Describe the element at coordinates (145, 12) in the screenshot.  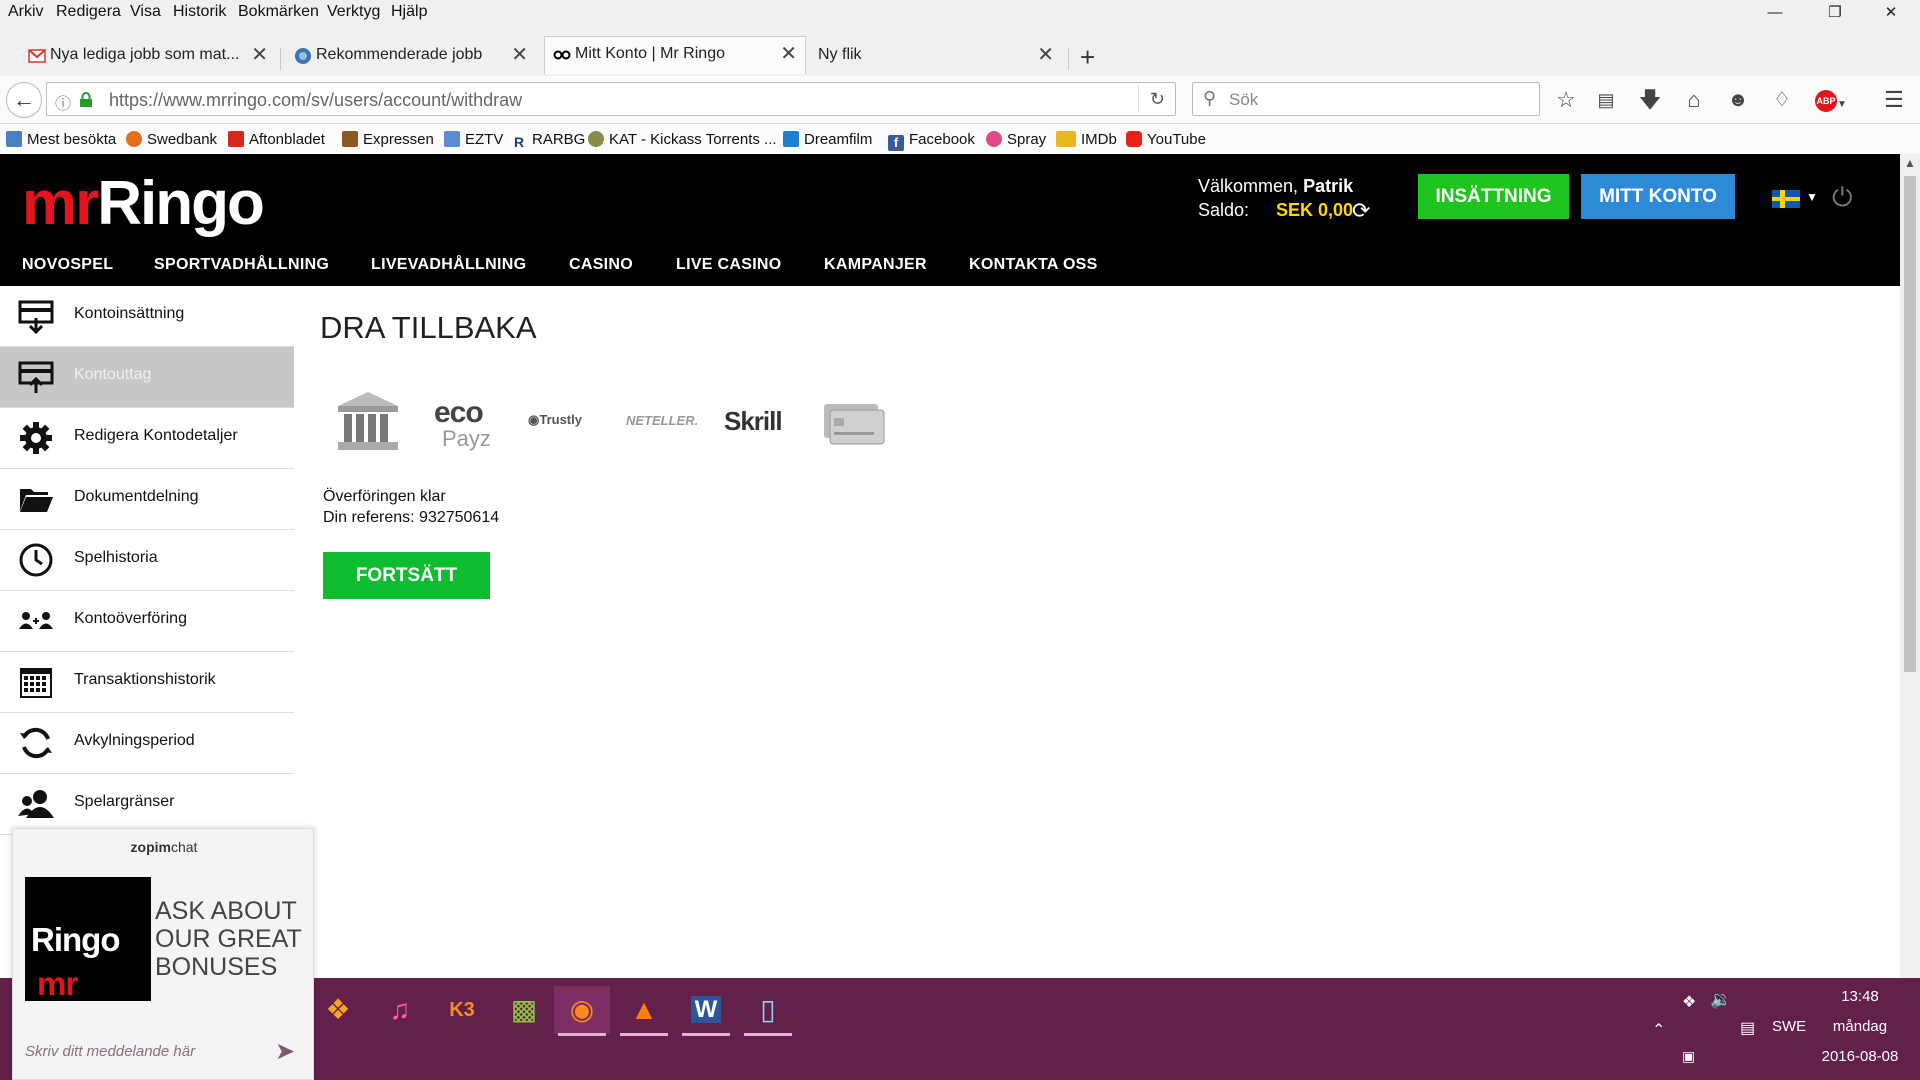
I see `menu-visa: Visa` at that location.